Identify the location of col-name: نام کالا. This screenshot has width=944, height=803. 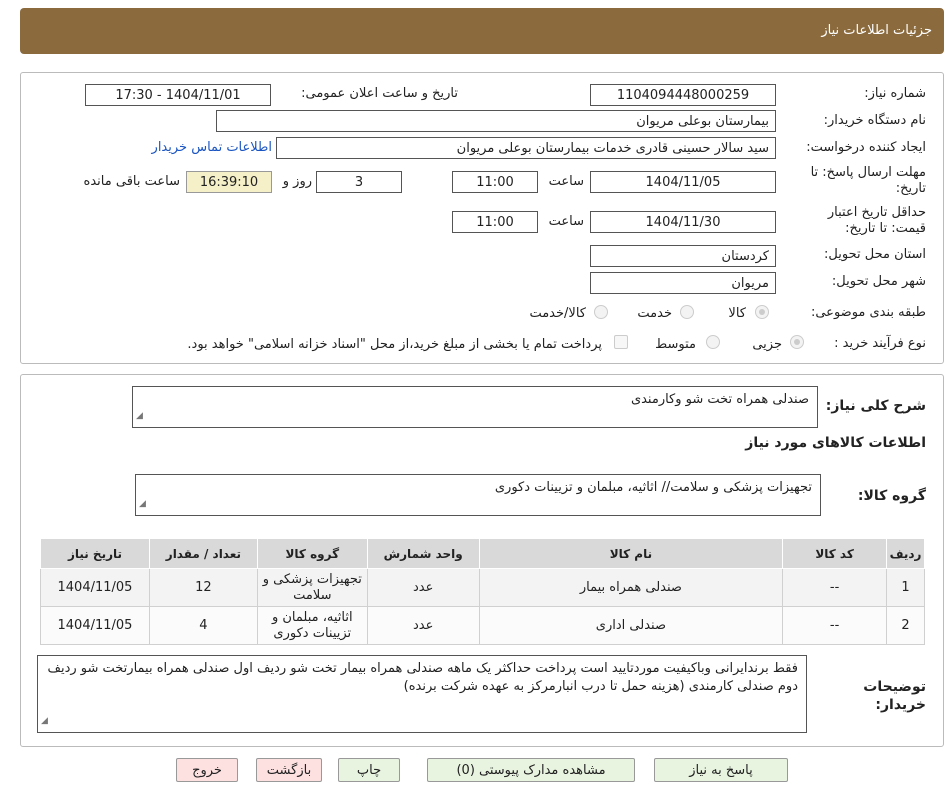
(631, 553).